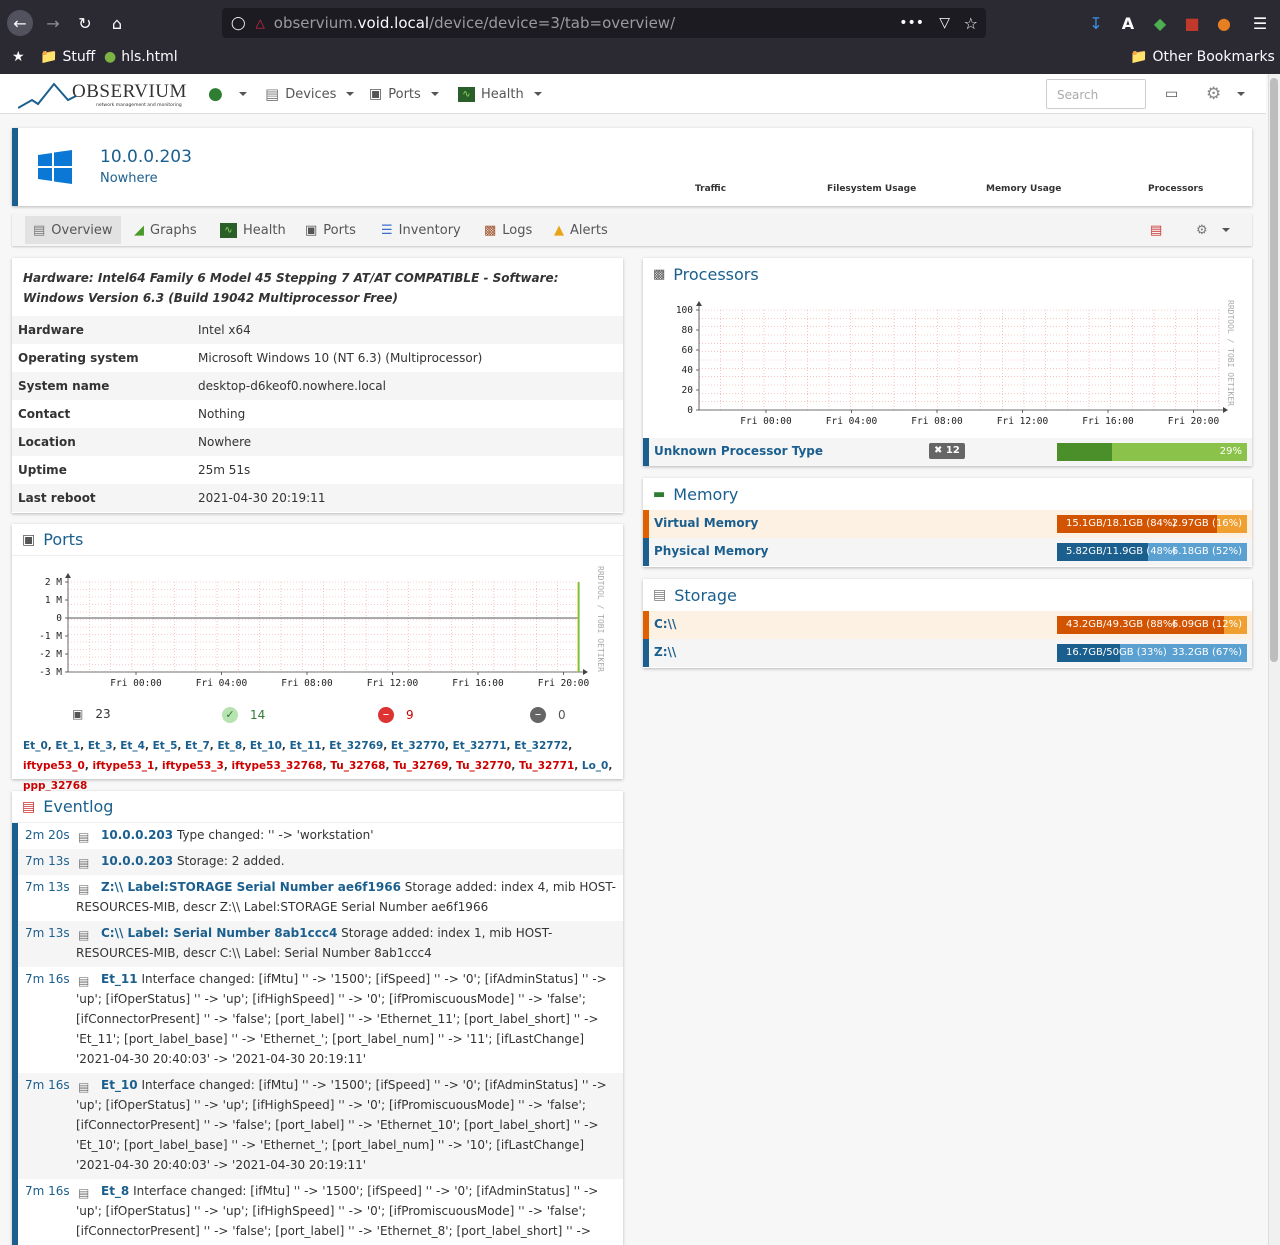 The image size is (1280, 1245). What do you see at coordinates (67, 746) in the screenshot?
I see `port-link: Et_1` at bounding box center [67, 746].